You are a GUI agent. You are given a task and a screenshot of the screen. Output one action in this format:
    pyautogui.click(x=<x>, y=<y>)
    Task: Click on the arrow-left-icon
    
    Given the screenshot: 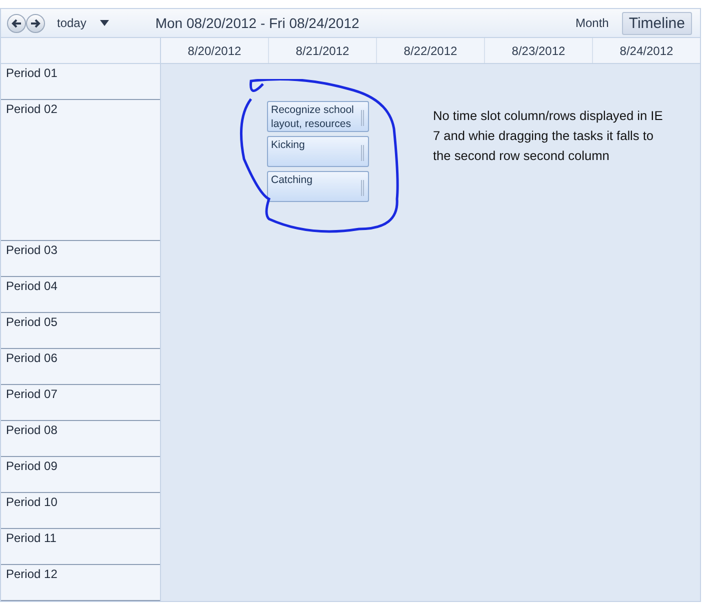 What is the action you would take?
    pyautogui.click(x=16, y=23)
    